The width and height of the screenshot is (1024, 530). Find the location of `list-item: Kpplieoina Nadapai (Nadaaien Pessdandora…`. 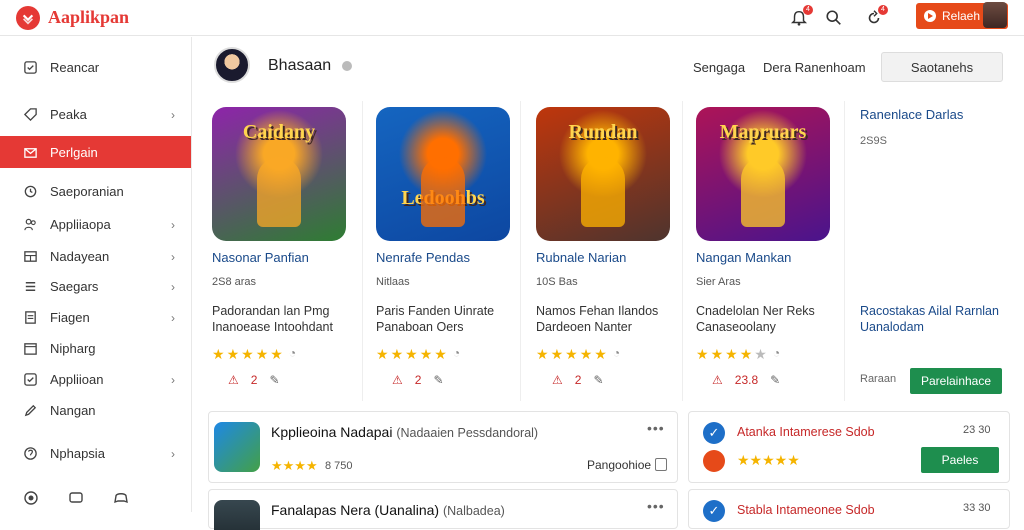

list-item: Kpplieoina Nadapai (Nadaaien Pessdandora… is located at coordinates (443, 447).